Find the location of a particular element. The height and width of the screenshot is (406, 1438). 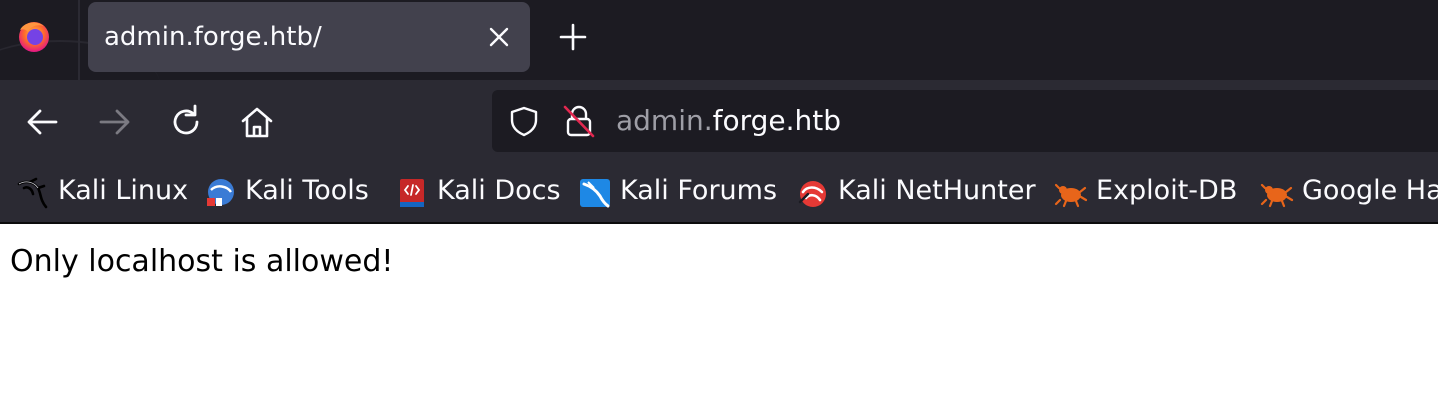

bookmark-label: Kali Forums is located at coordinates (699, 190).